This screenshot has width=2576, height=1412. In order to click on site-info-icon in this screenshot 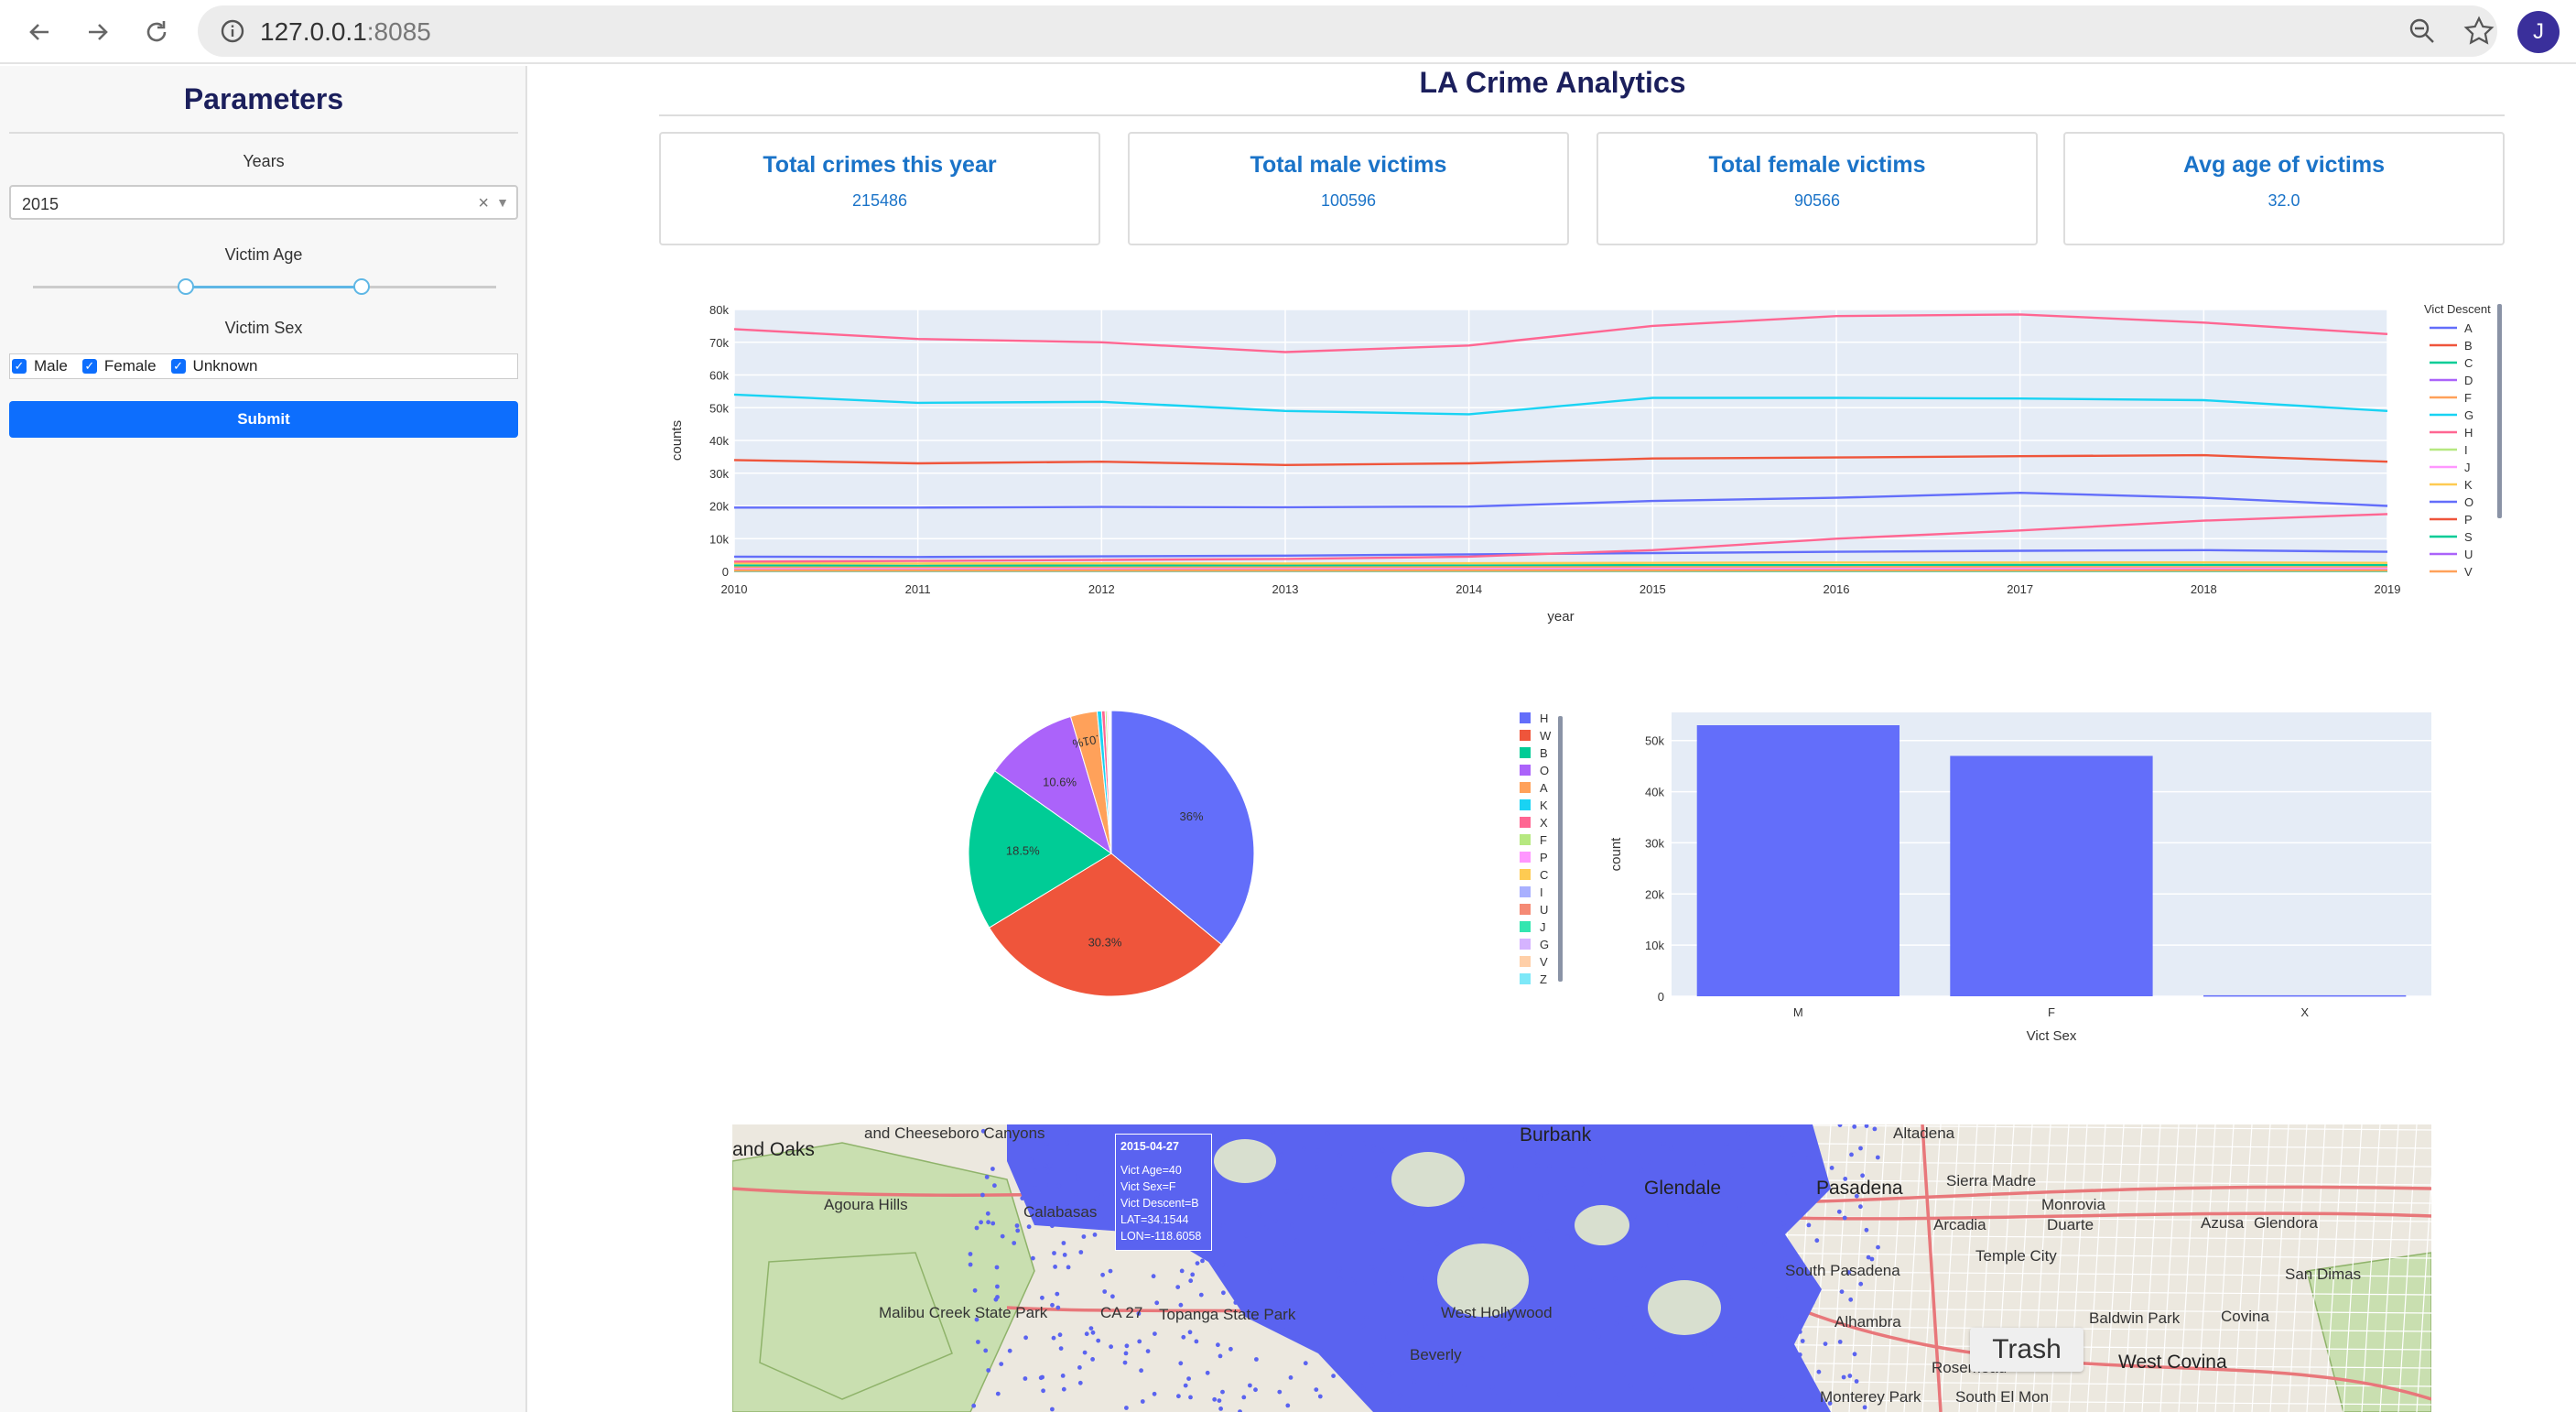, I will do `click(233, 31)`.